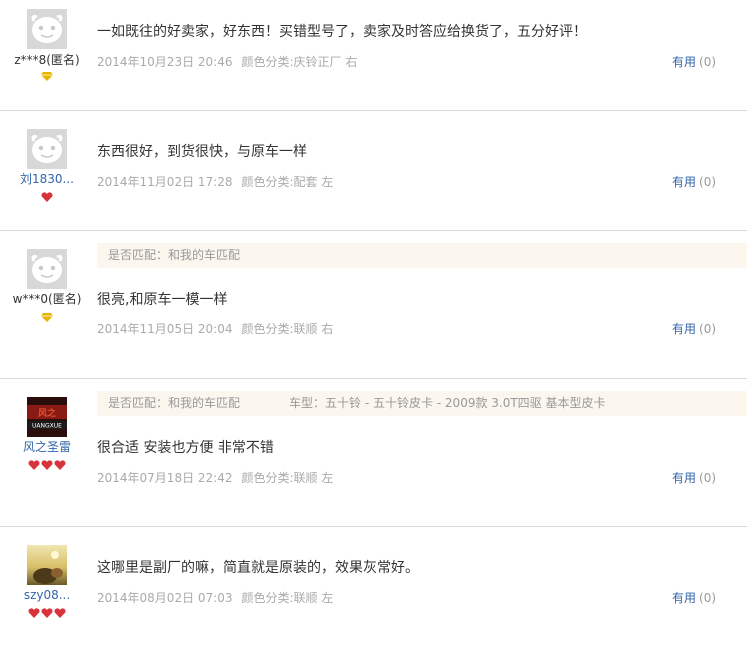  I want to click on match-info-bar: 是否匹配：和我的车匹配, so click(422, 255).